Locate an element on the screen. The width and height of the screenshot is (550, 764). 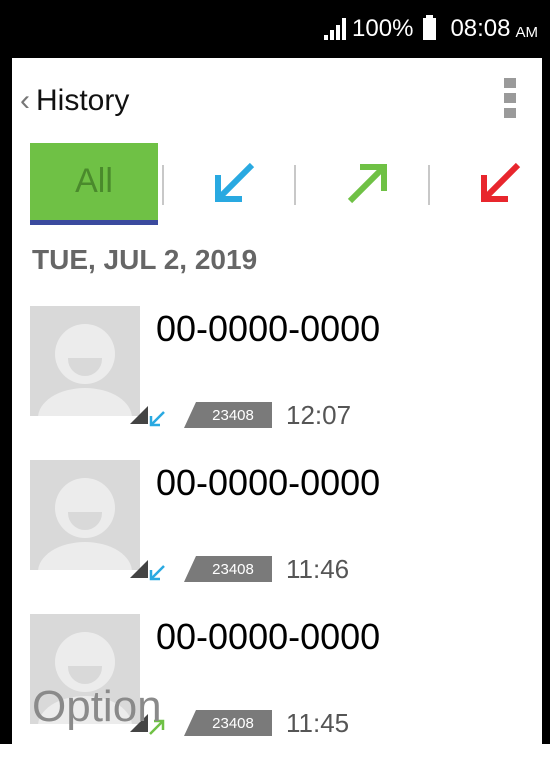
status-bar: 100% 08:08 AM is located at coordinates (275, 29).